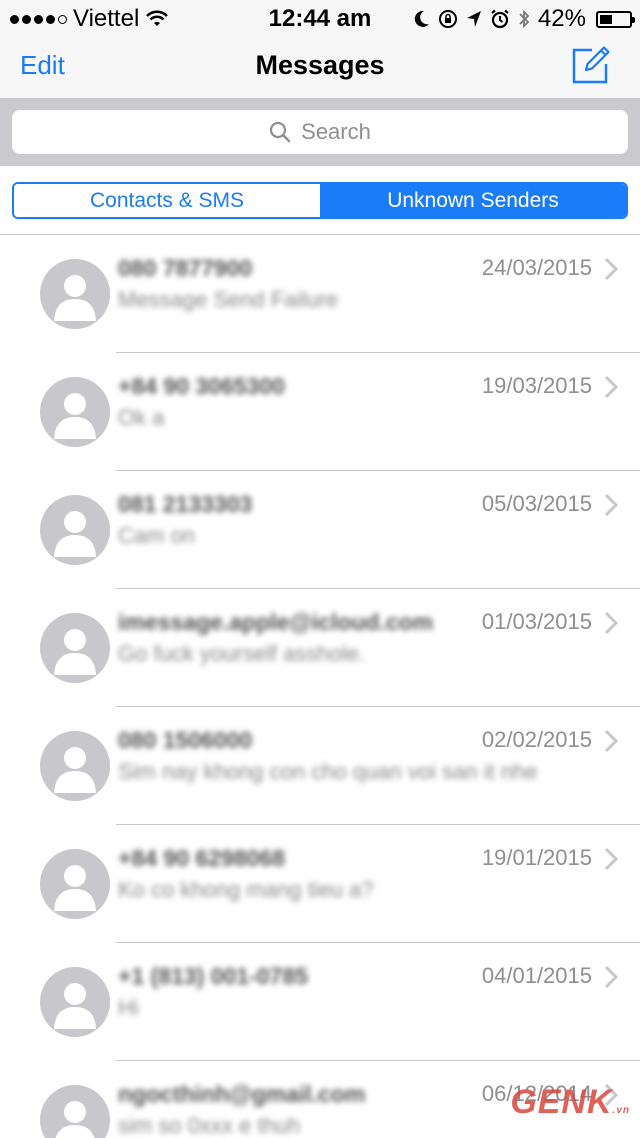  I want to click on conversation-preview: Hi, so click(128, 1007).